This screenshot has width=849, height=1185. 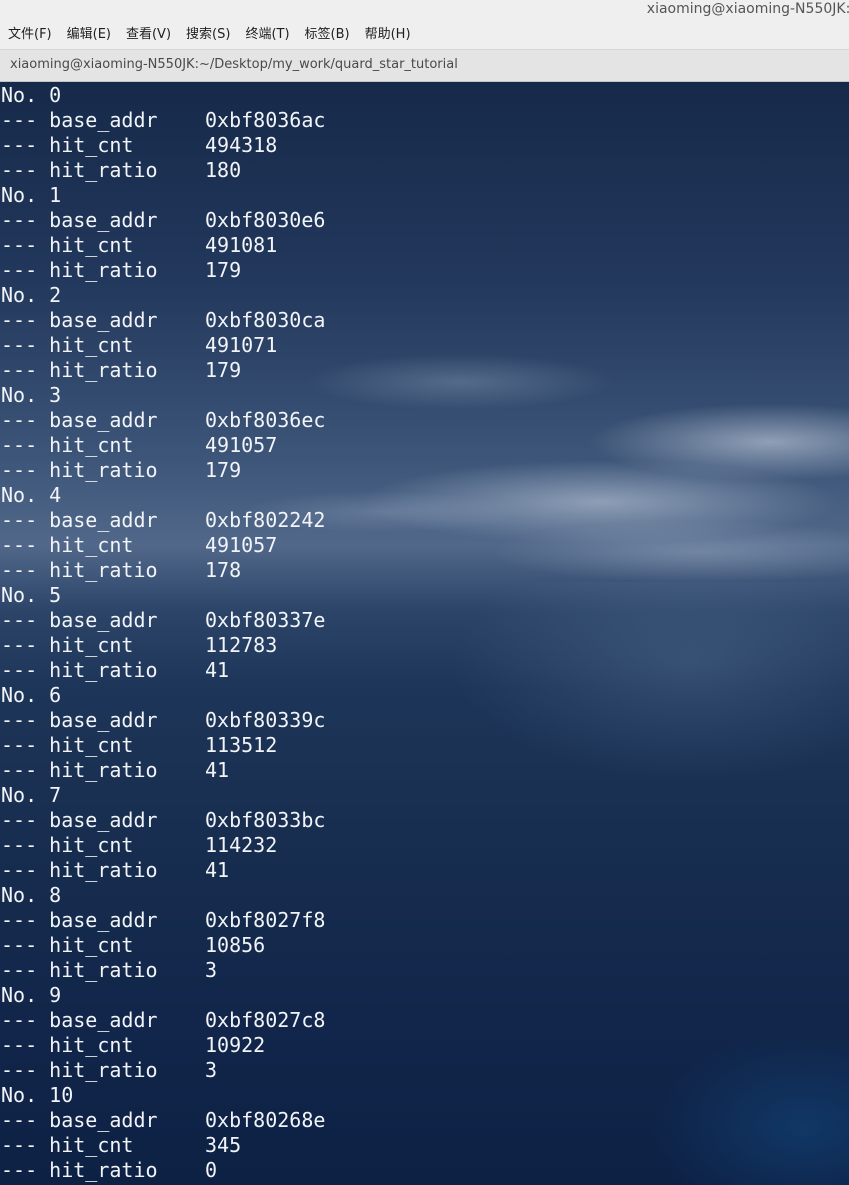 I want to click on entry-field-line: --- base_addr 0xbf80337e, so click(x=163, y=620).